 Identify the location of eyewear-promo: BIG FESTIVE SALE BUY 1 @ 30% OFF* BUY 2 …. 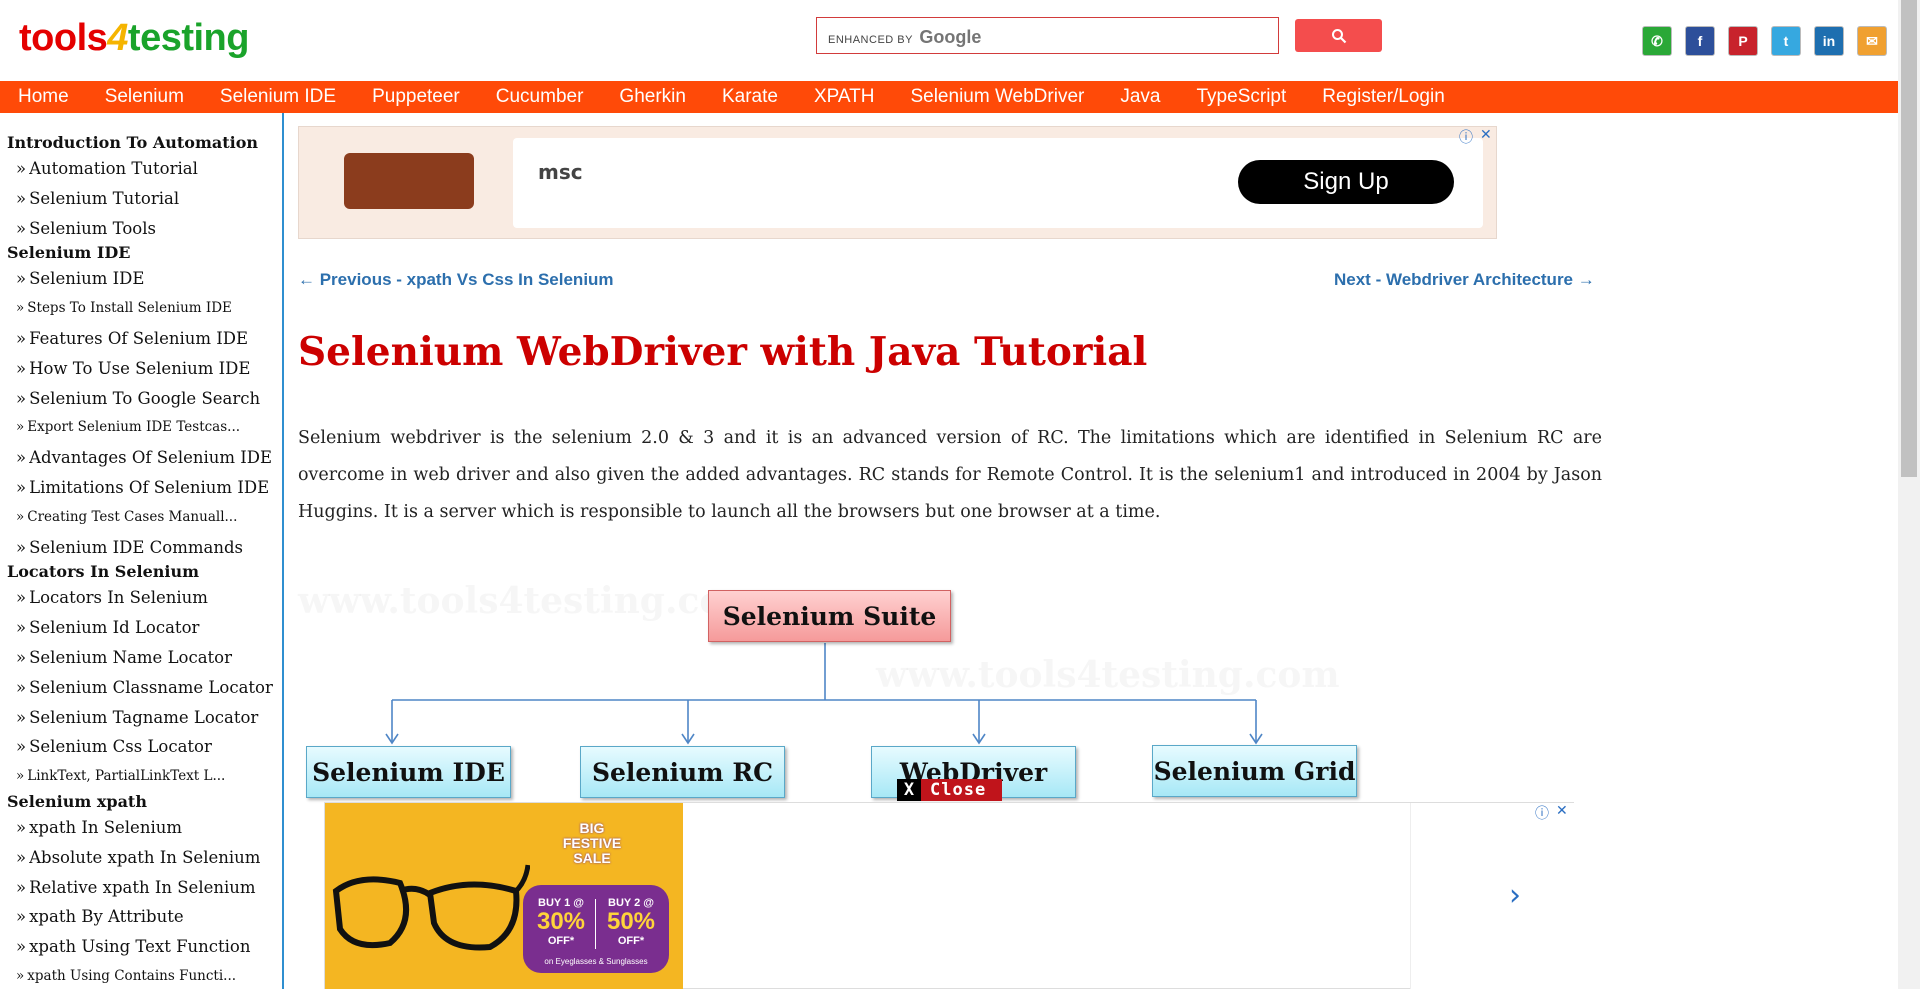
(504, 896).